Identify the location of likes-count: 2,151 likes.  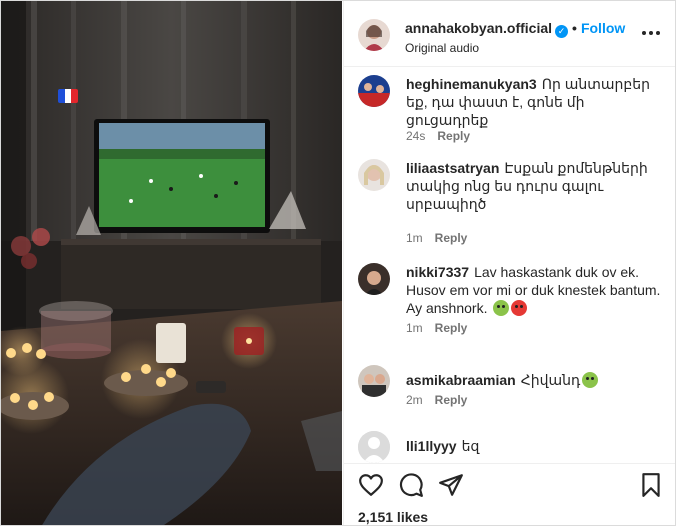
(393, 517).